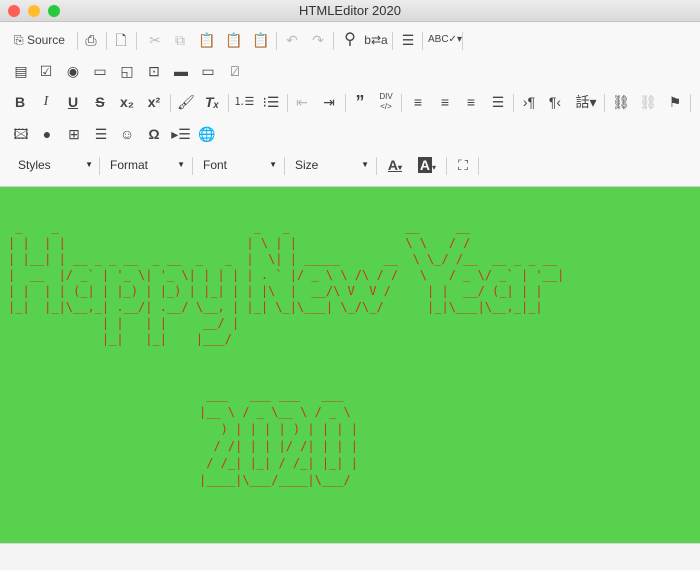 The height and width of the screenshot is (570, 700). I want to click on horizontal-line-icon: ☰, so click(101, 134).